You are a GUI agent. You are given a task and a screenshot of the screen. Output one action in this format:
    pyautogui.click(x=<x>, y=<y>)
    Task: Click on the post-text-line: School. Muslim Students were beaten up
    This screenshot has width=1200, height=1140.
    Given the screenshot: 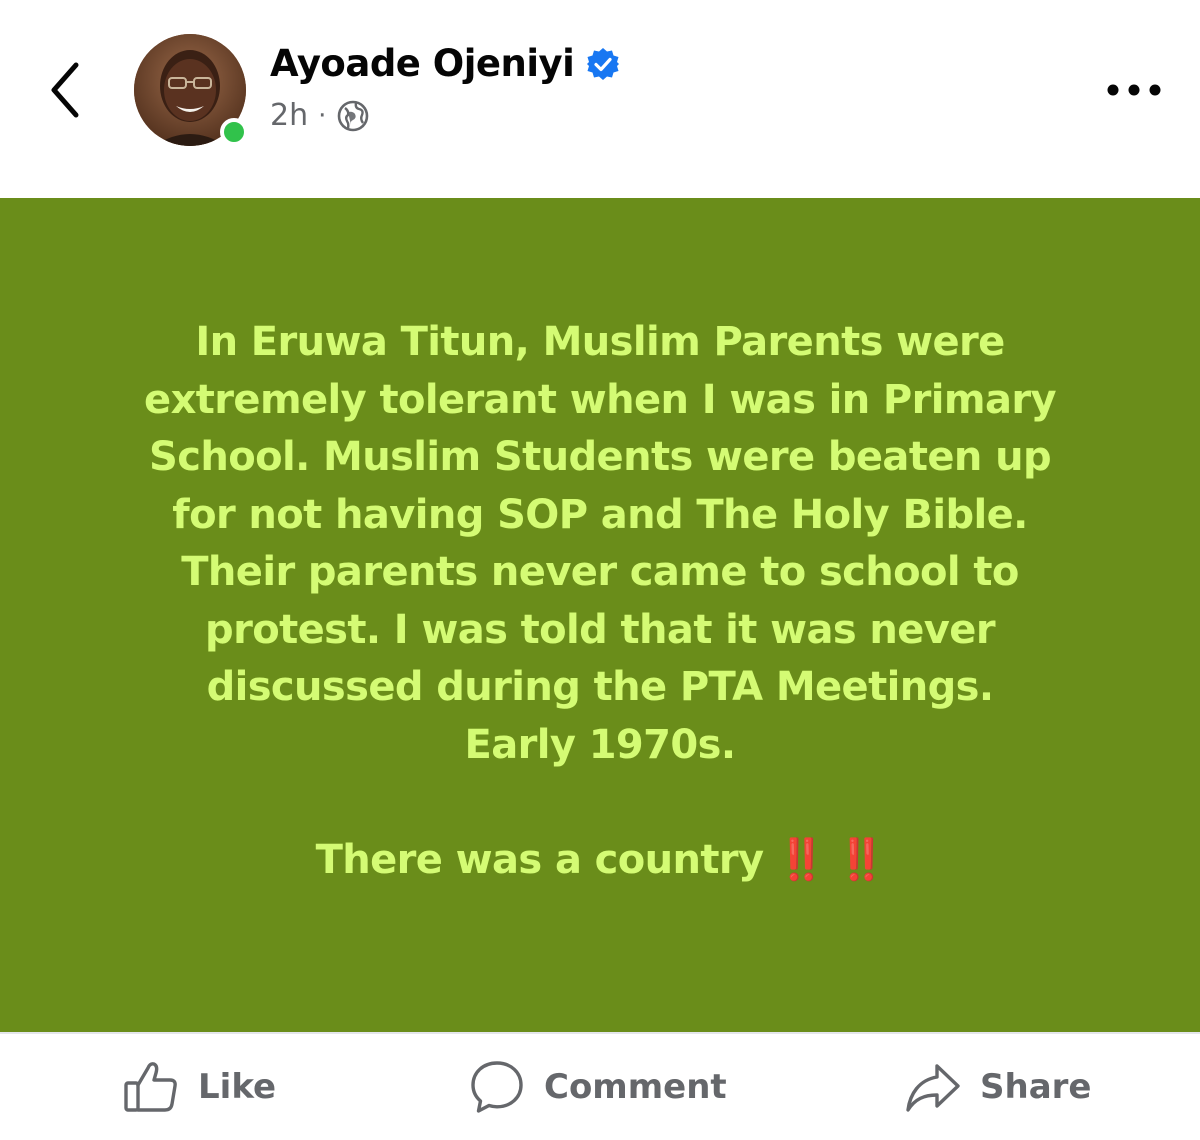 What is the action you would take?
    pyautogui.click(x=600, y=457)
    